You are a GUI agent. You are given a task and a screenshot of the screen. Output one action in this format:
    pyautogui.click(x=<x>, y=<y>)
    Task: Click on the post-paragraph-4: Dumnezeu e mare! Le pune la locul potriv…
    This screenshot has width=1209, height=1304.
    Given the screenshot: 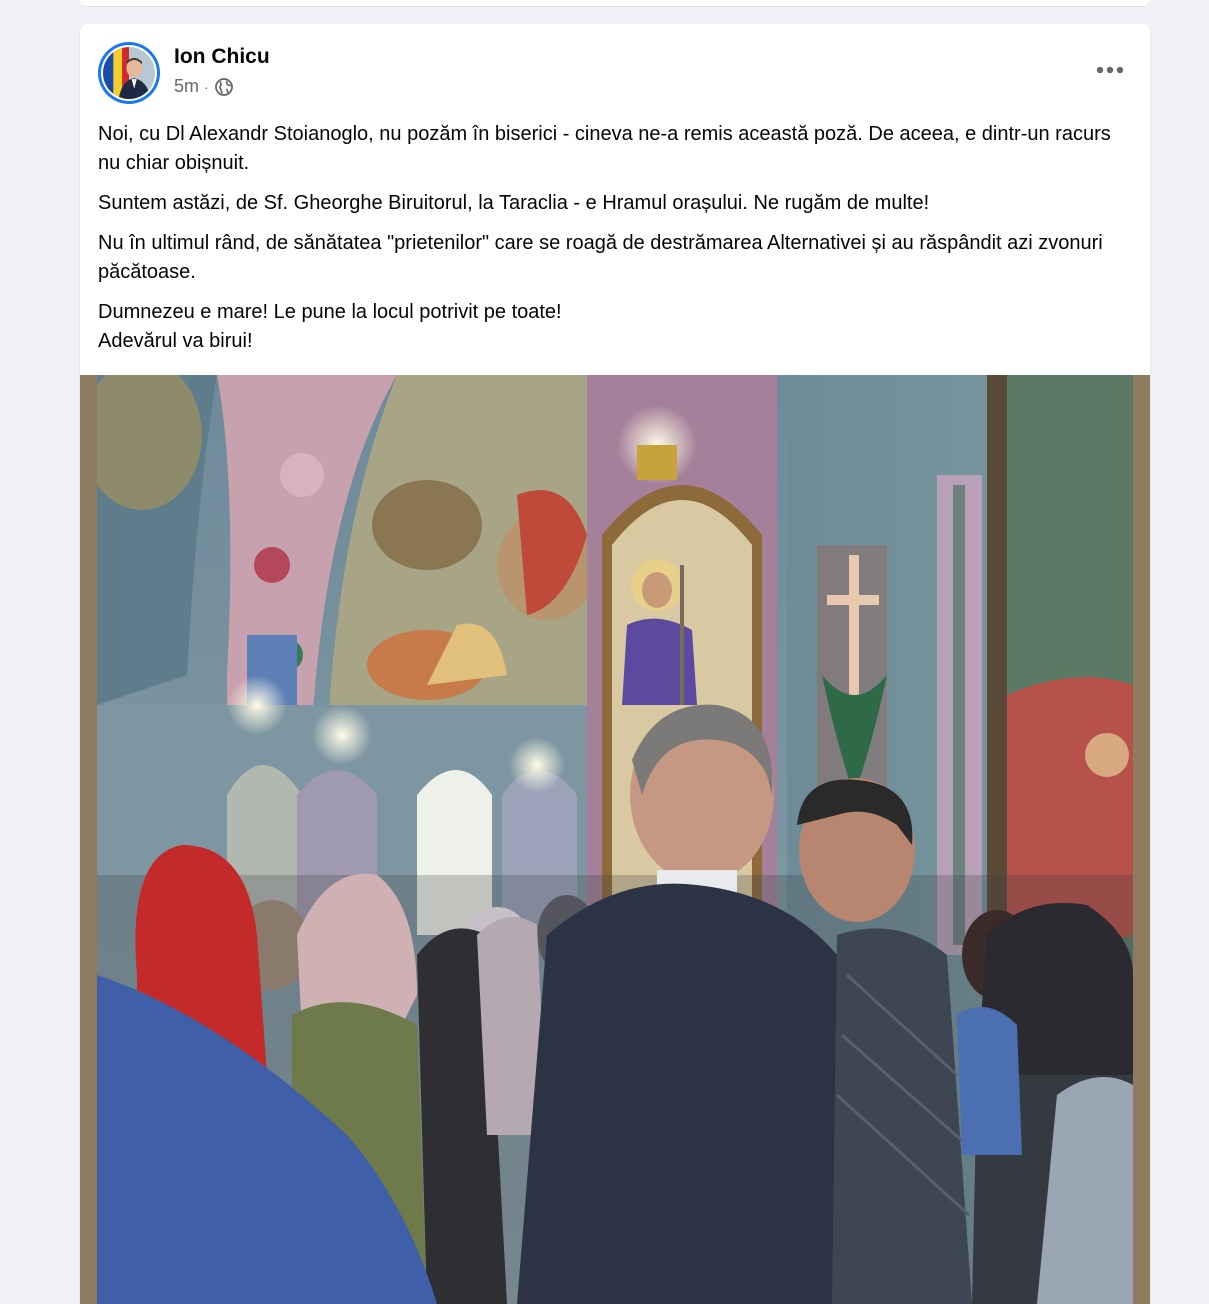 What is the action you would take?
    pyautogui.click(x=330, y=326)
    